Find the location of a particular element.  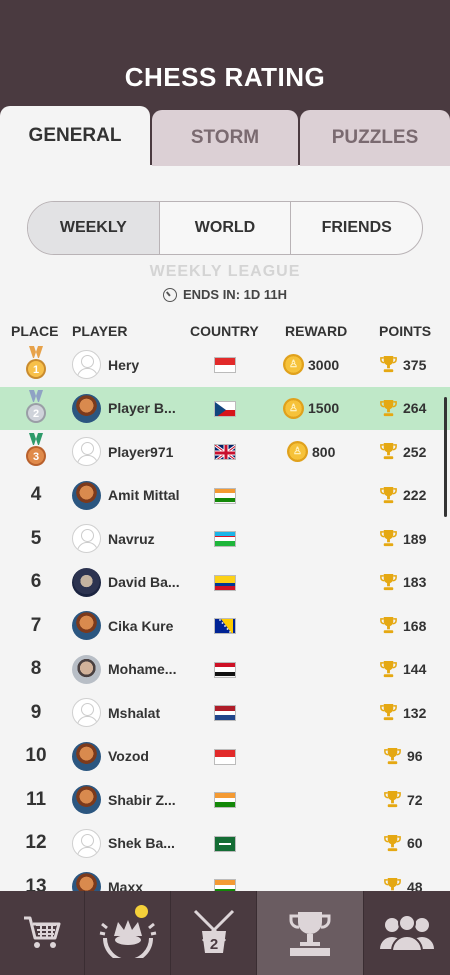

leaderboard-row: 5 Navruz 189 is located at coordinates (225, 538).